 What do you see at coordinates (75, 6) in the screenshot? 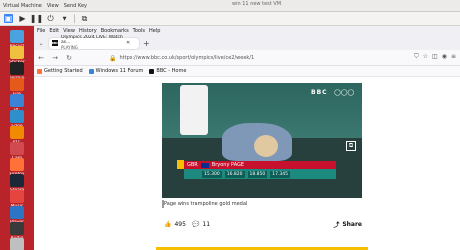
I see `vm-menu-send-key: Send Key` at bounding box center [75, 6].